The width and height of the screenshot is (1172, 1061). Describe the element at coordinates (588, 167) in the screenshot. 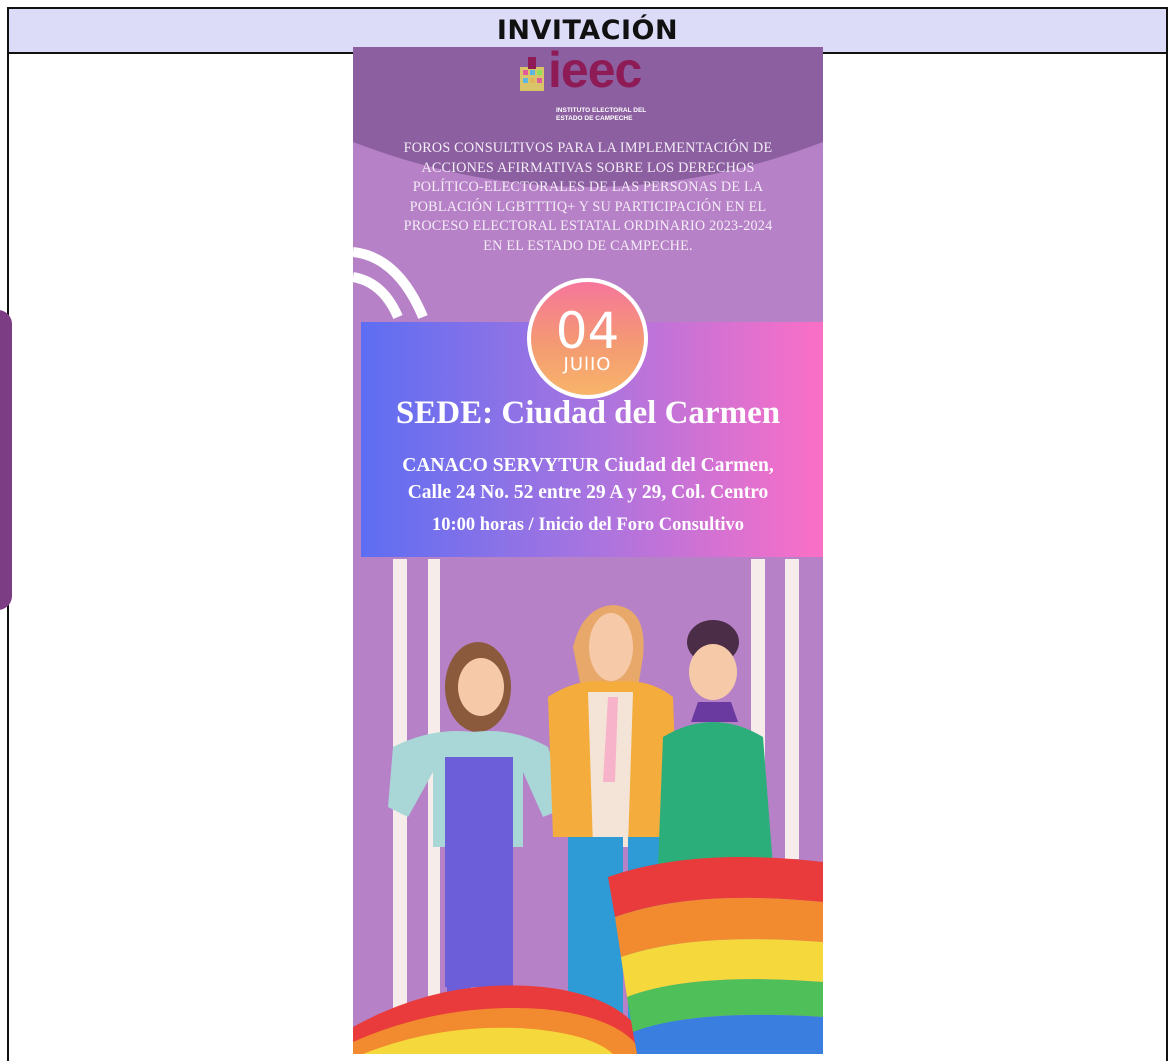

I see `forum-title-line: ACCIONES AFIRMATIVAS SOBRE LOS DERECHOS` at that location.